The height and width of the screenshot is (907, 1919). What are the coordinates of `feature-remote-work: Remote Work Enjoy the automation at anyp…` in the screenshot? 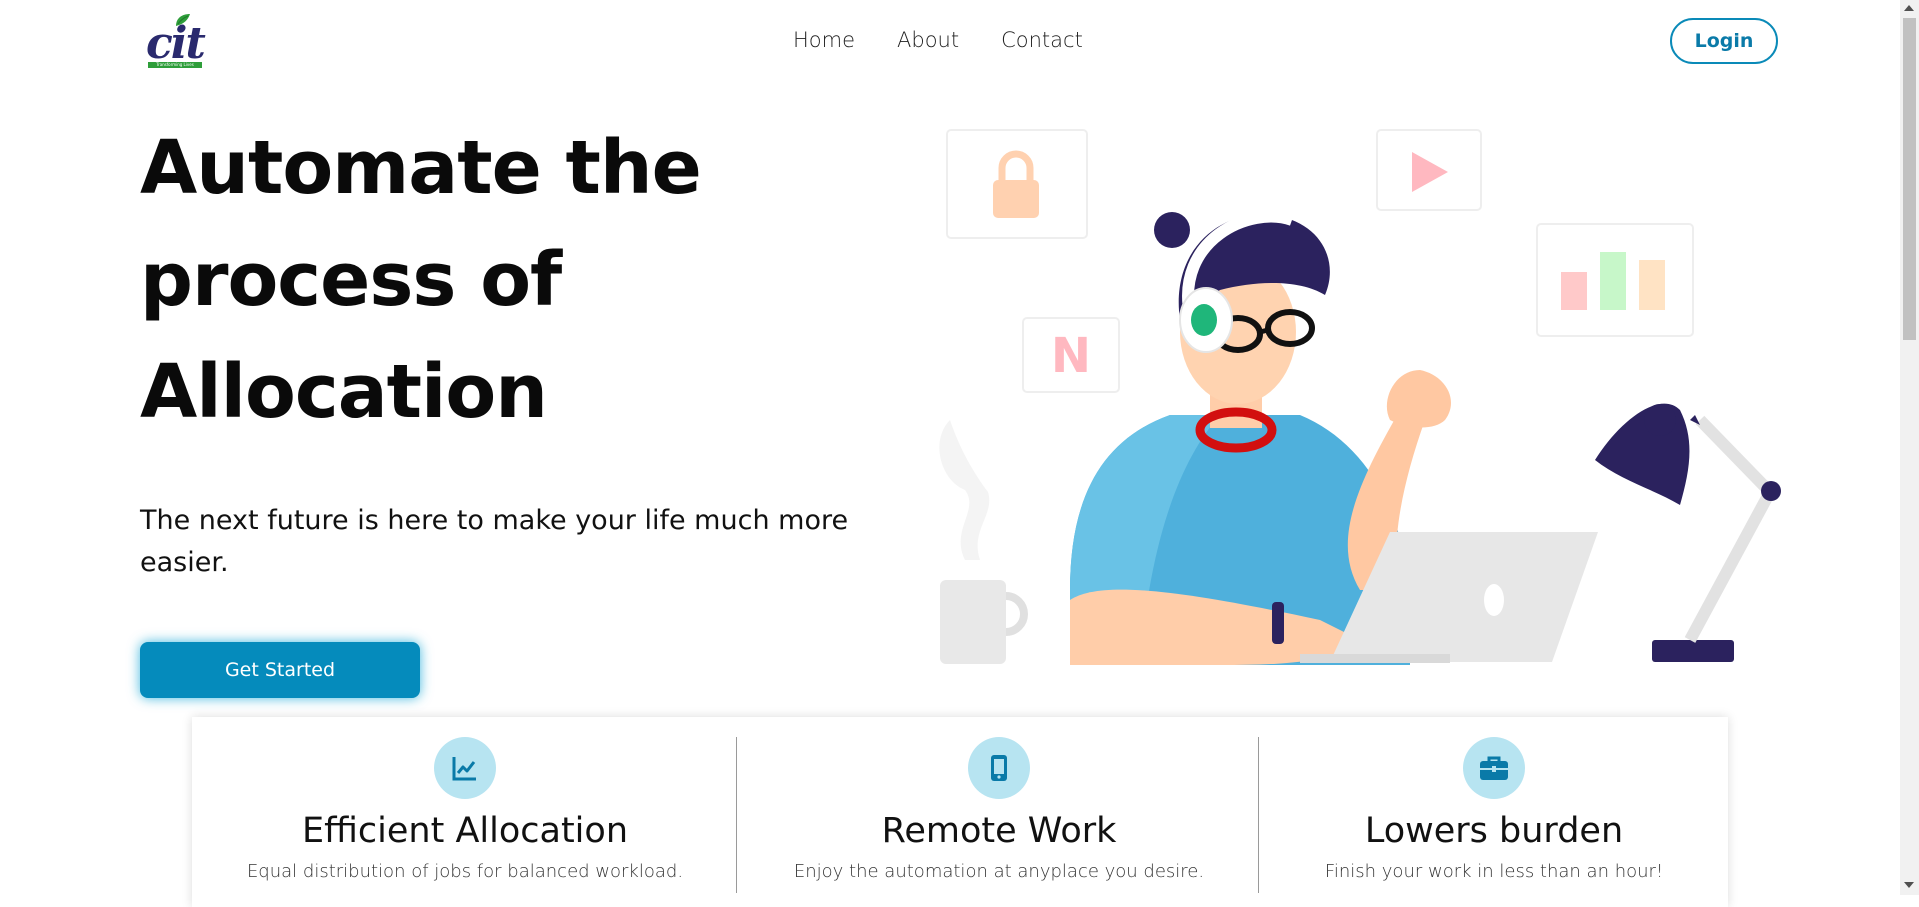 It's located at (999, 807).